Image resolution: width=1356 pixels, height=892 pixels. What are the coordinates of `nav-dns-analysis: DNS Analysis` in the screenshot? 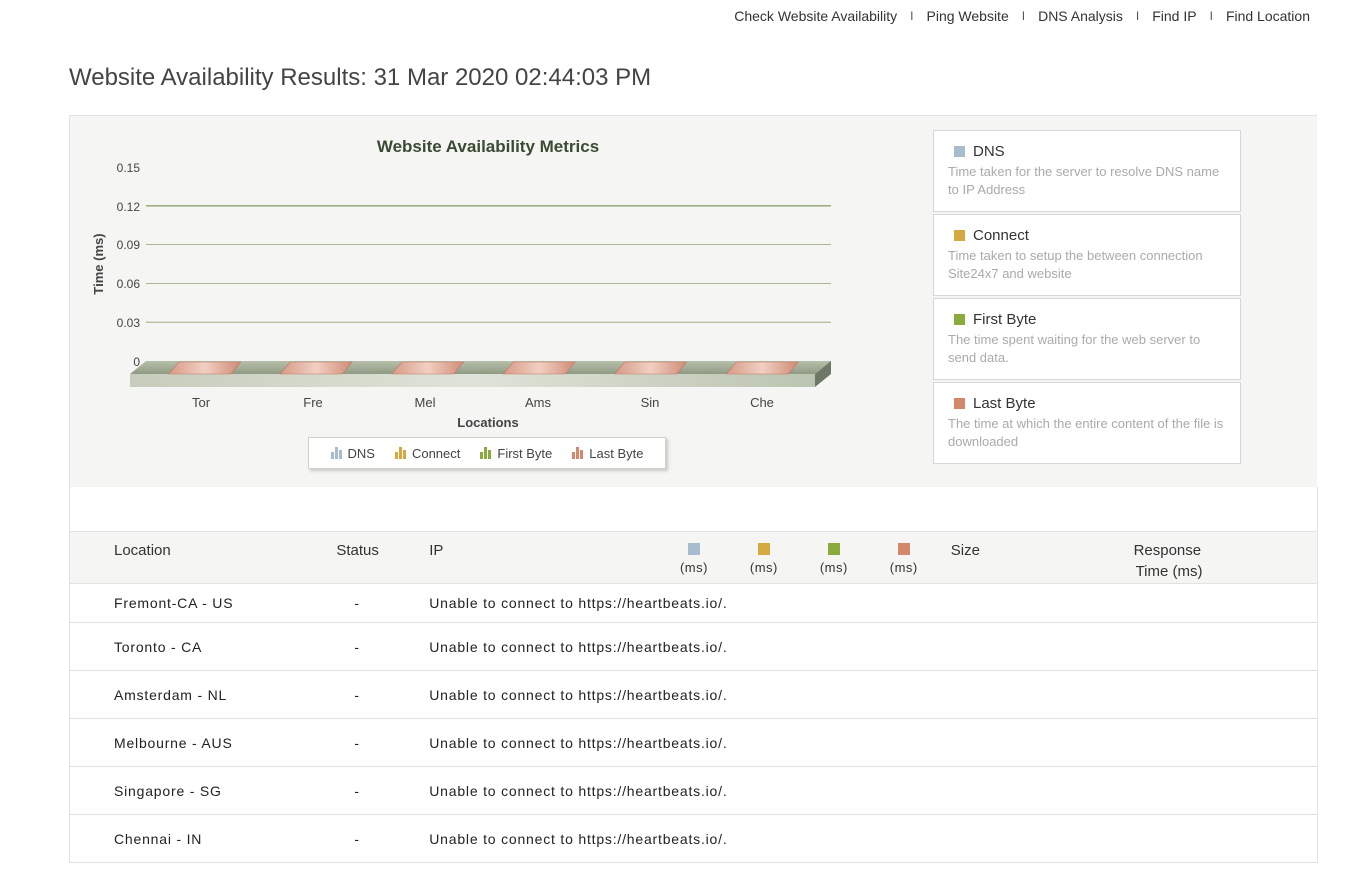 It's located at (1080, 16).